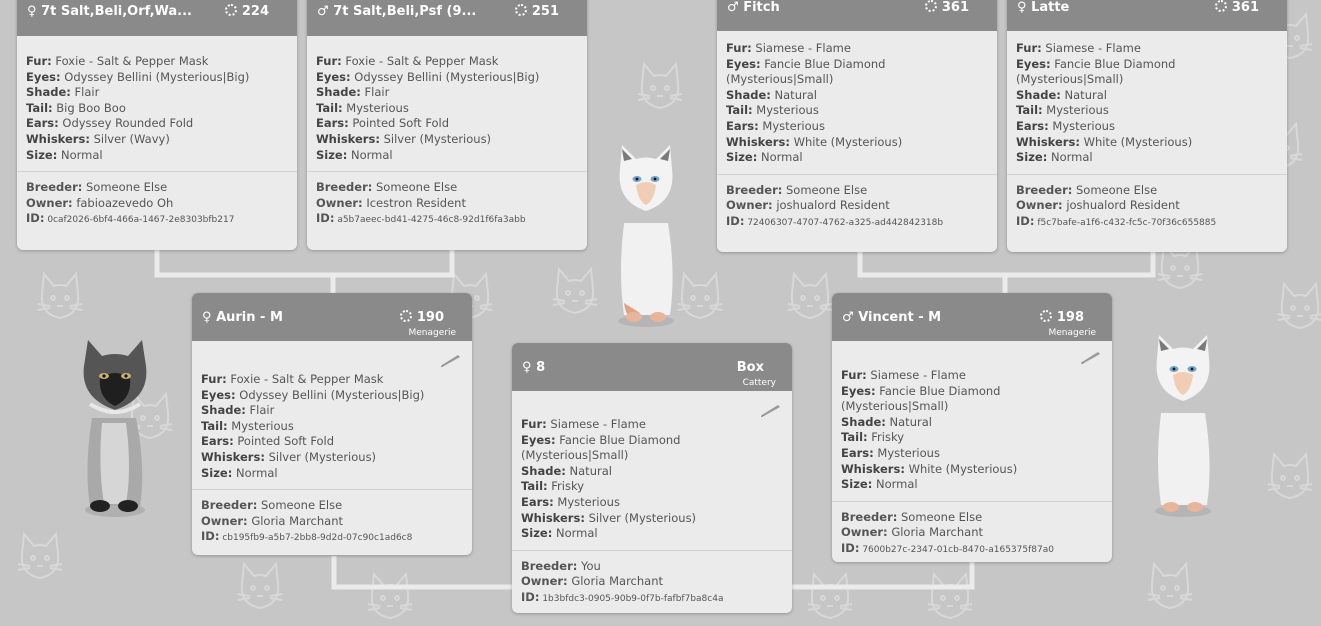 Image resolution: width=1321 pixels, height=626 pixels. What do you see at coordinates (750, 367) in the screenshot?
I see `cat-location: Box` at bounding box center [750, 367].